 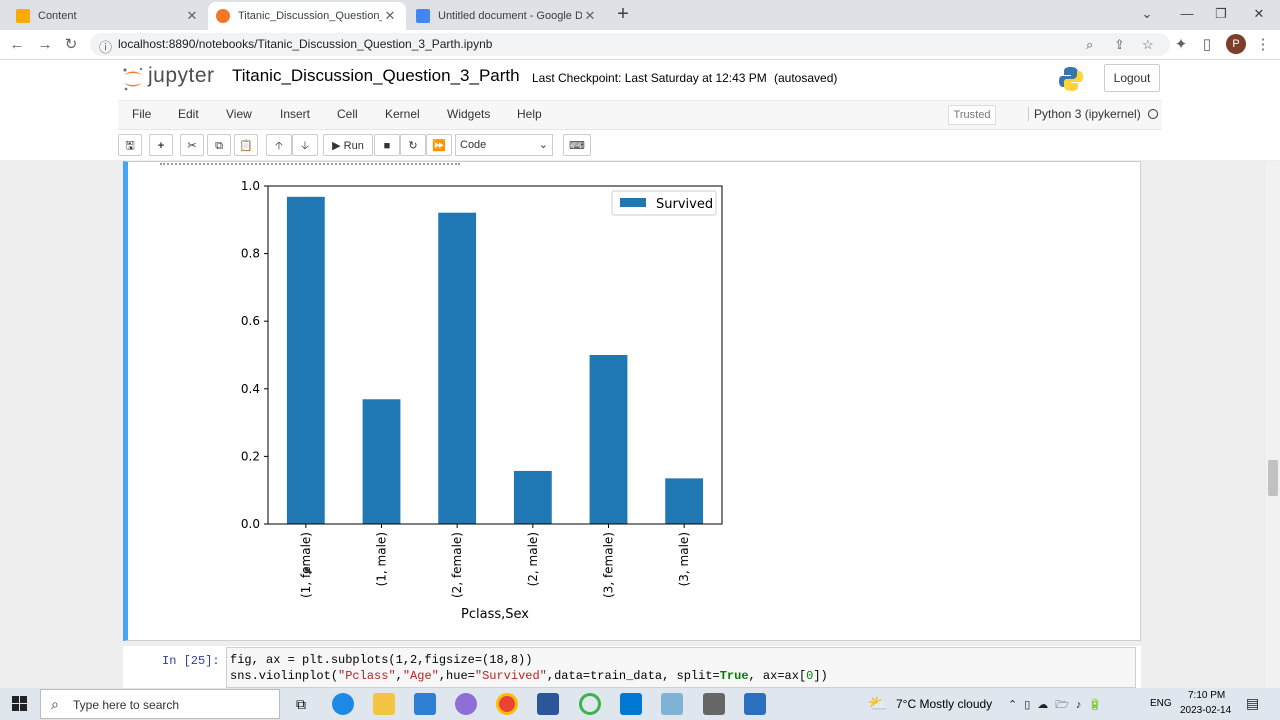 I want to click on close-window-button: ✕, so click(x=1259, y=14).